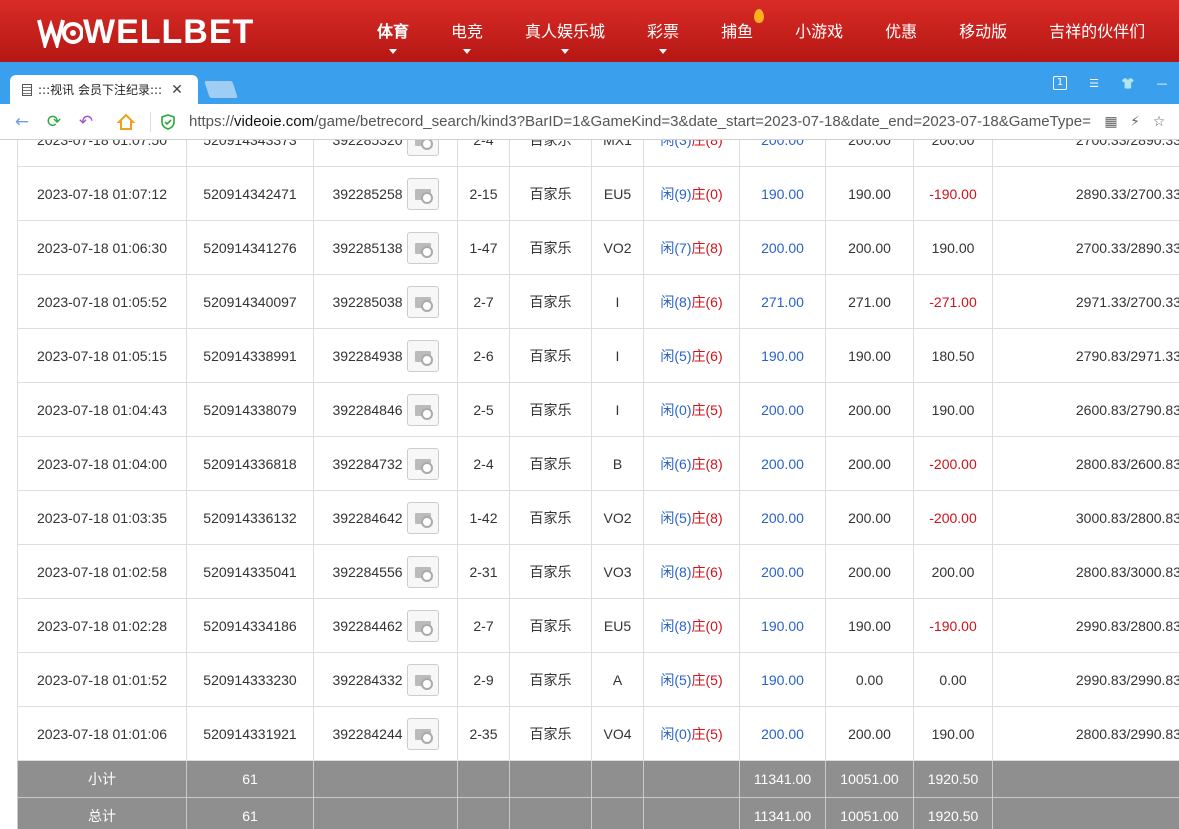 The image size is (1179, 829). Describe the element at coordinates (953, 355) in the screenshot. I see `payout: 180.50` at that location.